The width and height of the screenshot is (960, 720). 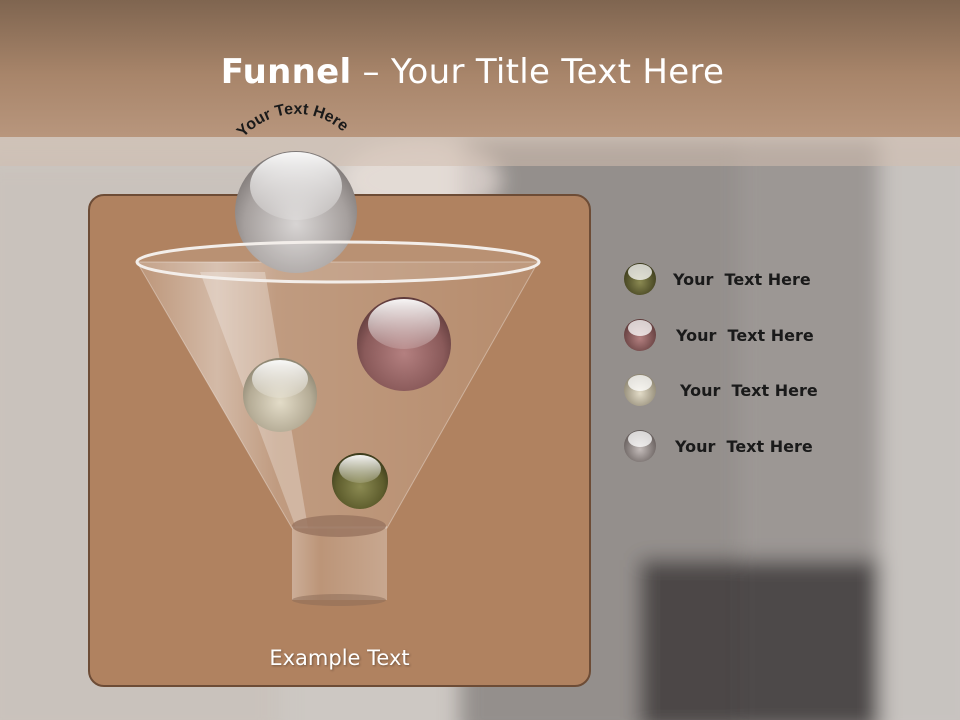 I want to click on funnel-bottom-label: Example Text, so click(x=339, y=658).